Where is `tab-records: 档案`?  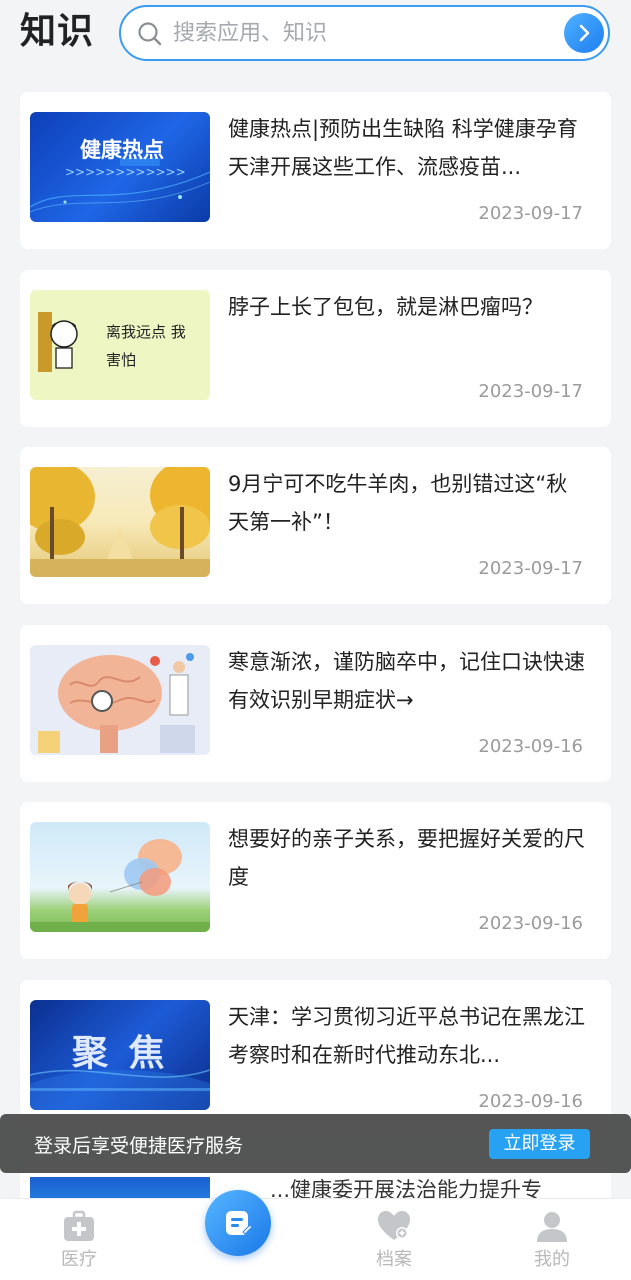 tab-records: 档案 is located at coordinates (394, 1240).